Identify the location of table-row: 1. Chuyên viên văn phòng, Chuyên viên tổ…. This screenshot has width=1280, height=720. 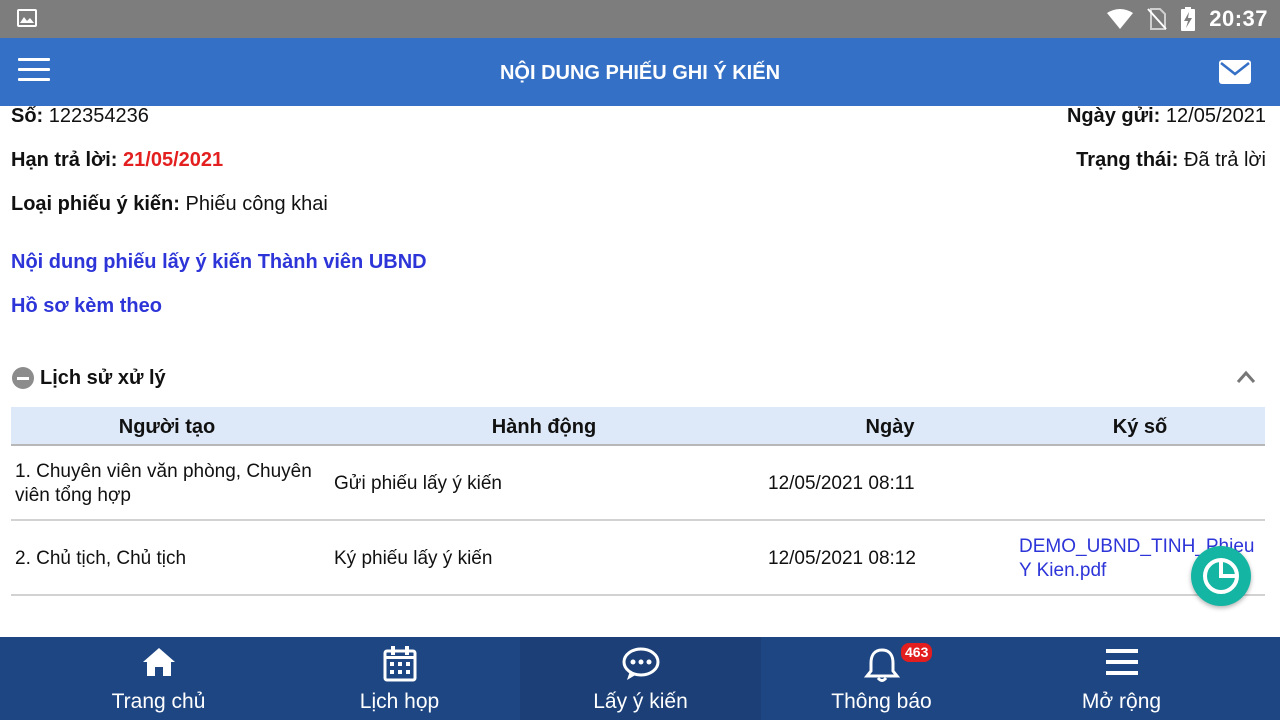
(638, 483).